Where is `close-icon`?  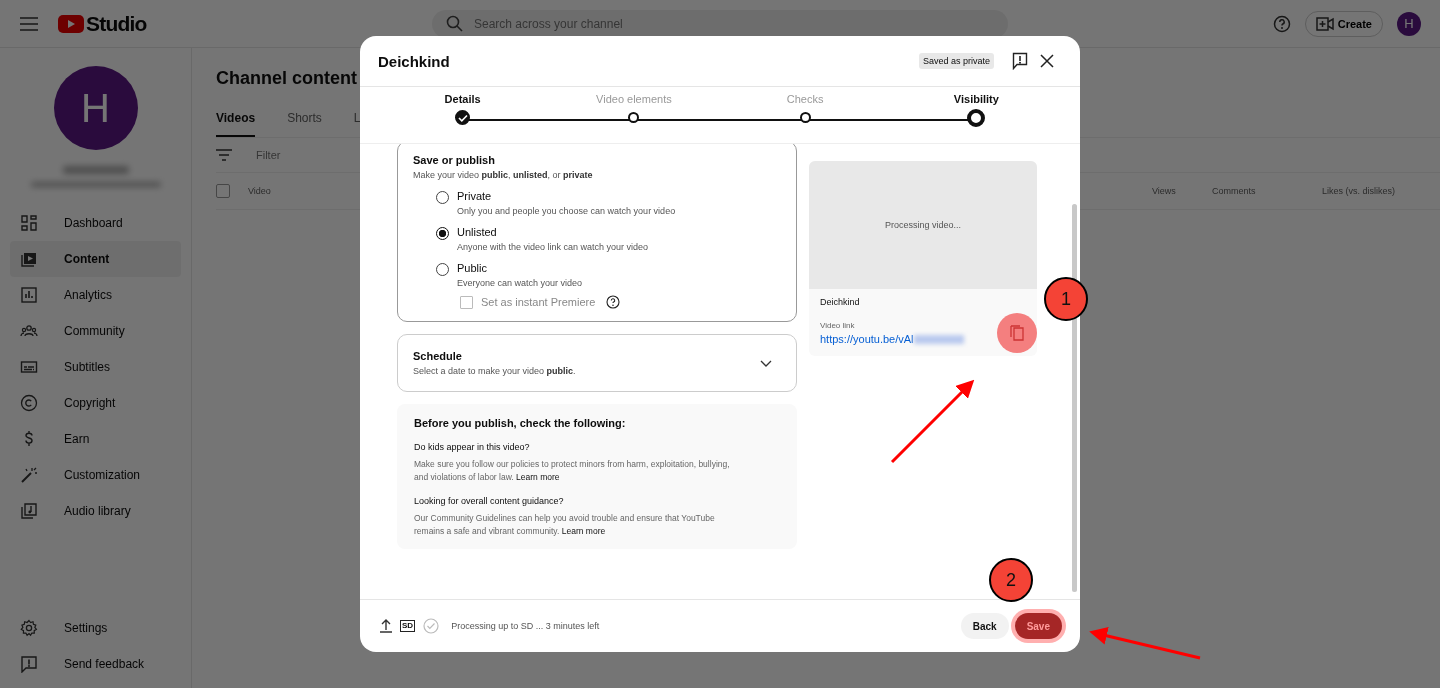
close-icon is located at coordinates (1047, 61).